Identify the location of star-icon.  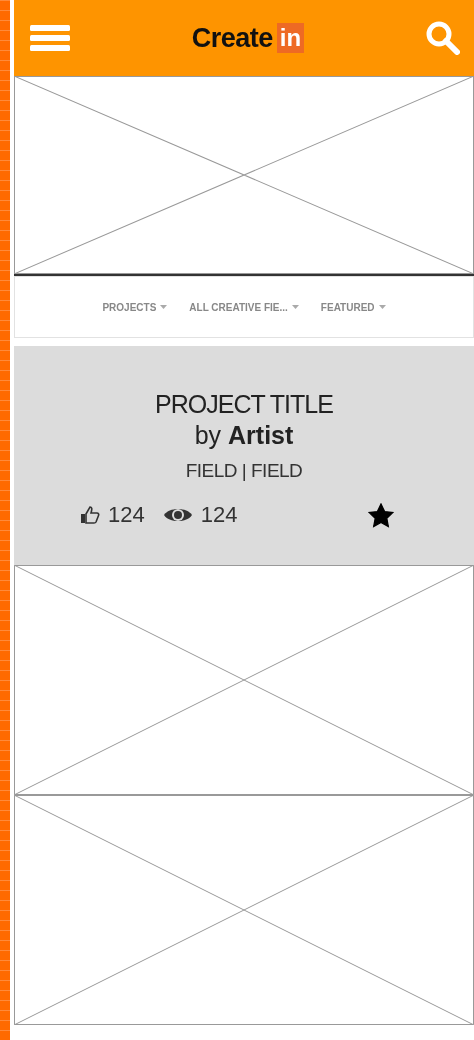
(381, 515).